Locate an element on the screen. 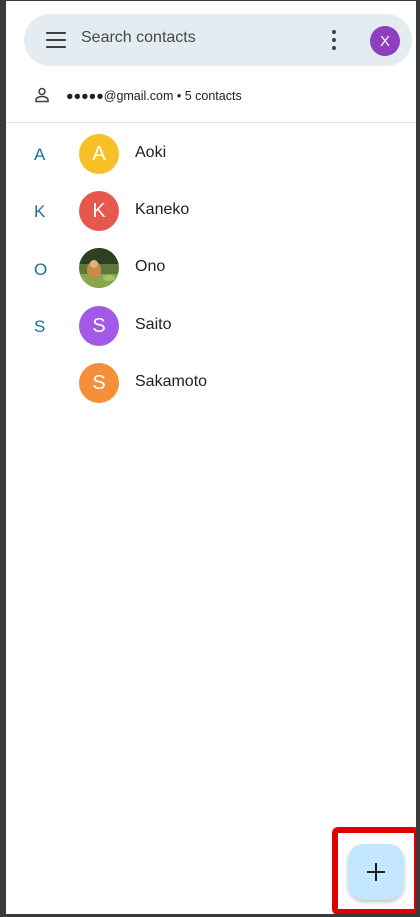 The width and height of the screenshot is (420, 917). contact-name: Aoki is located at coordinates (151, 152).